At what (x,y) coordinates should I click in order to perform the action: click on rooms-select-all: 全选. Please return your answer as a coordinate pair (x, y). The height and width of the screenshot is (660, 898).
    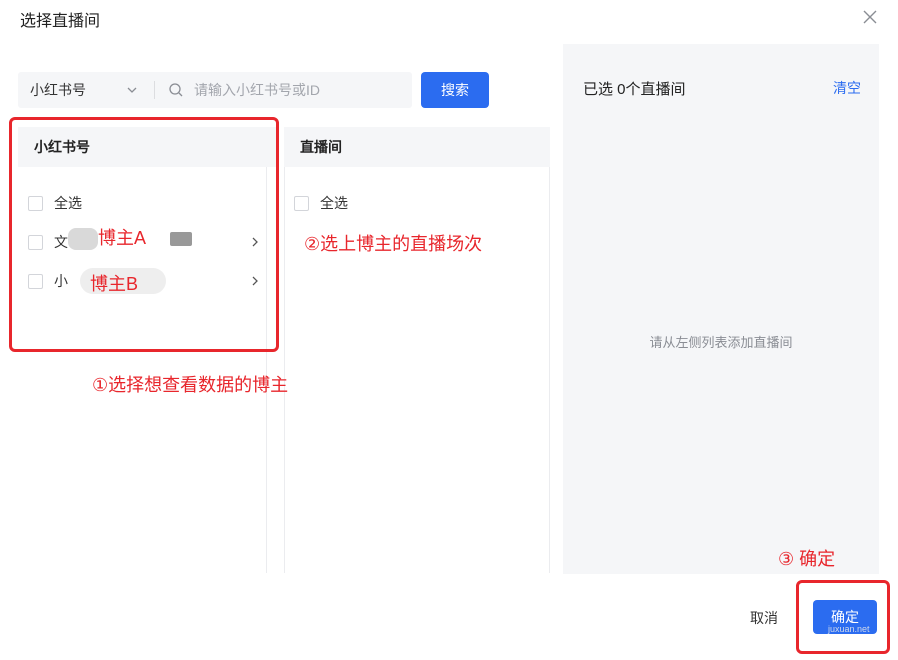
    Looking at the image, I should click on (321, 203).